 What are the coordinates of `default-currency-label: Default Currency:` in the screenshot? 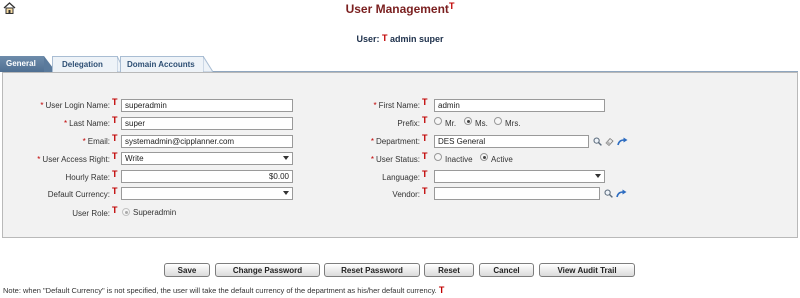 It's located at (78, 194).